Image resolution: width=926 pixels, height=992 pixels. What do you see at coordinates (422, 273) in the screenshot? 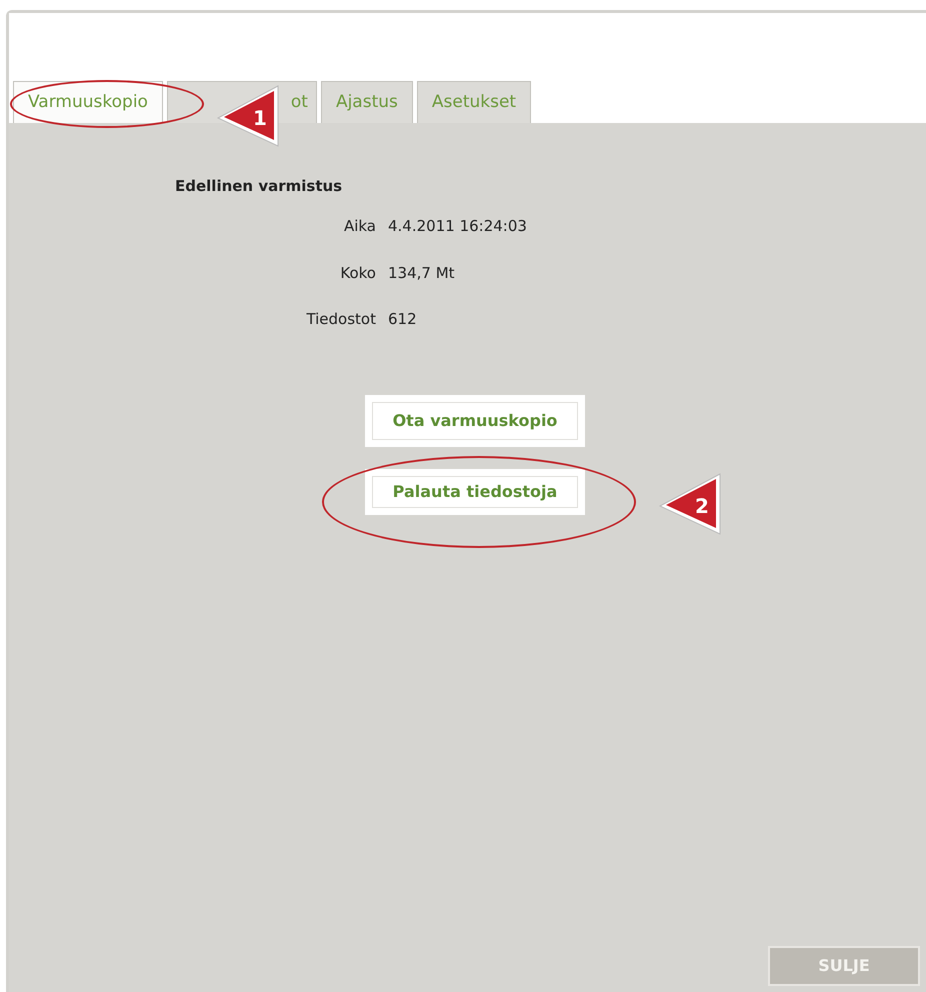
I see `detail-value: 134,7 Mt` at bounding box center [422, 273].